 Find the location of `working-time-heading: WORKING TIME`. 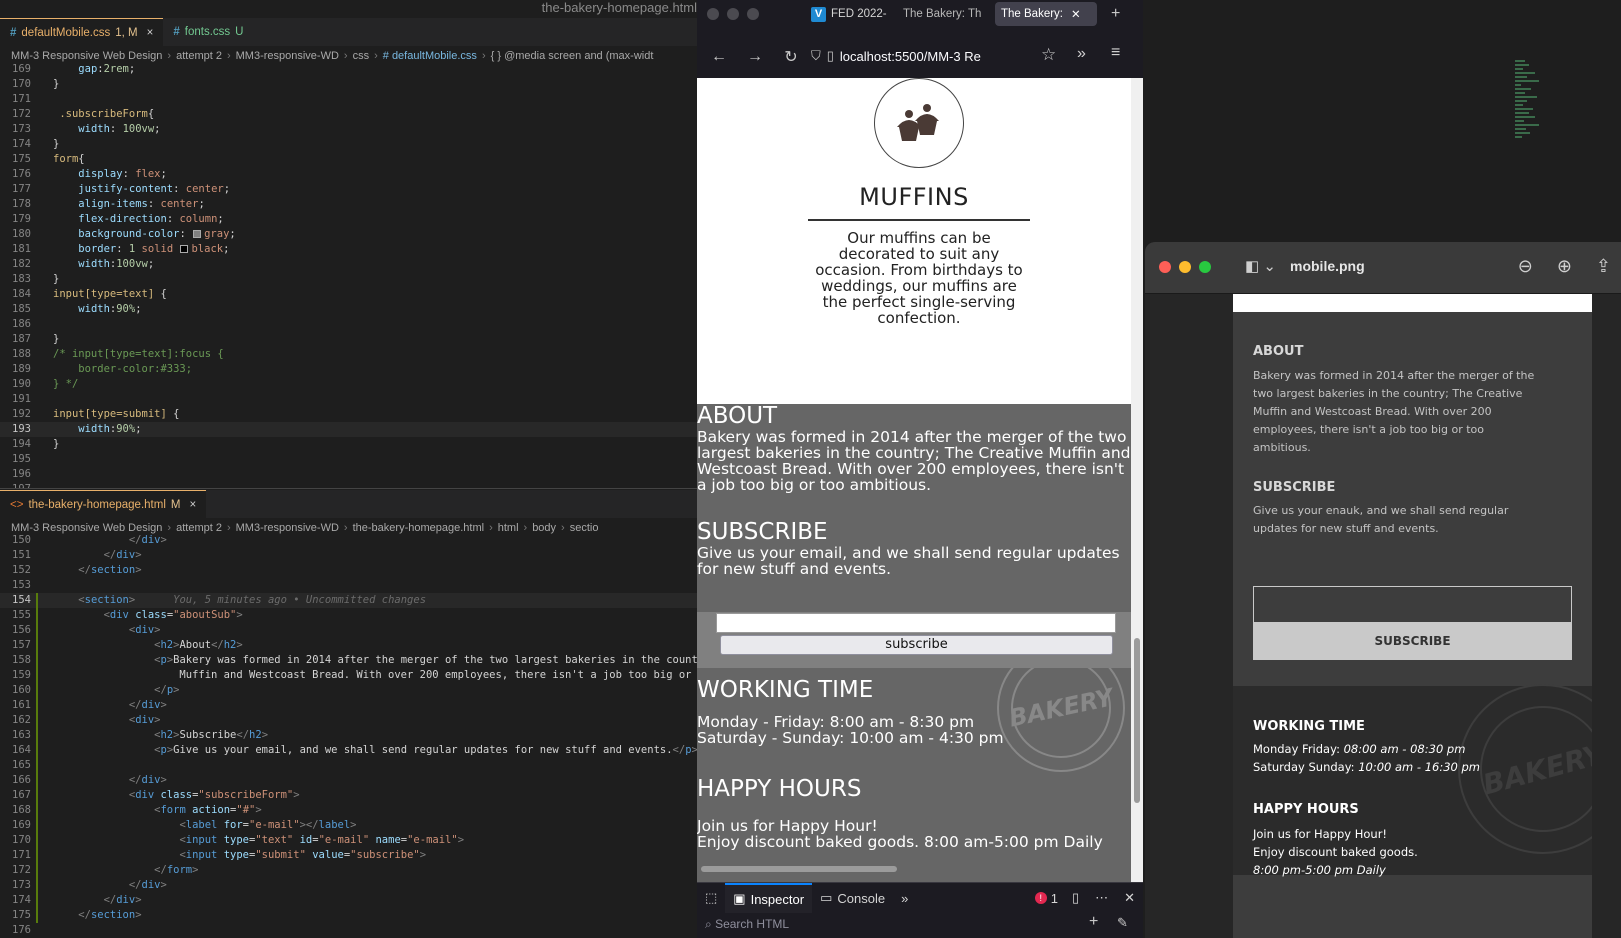

working-time-heading: WORKING TIME is located at coordinates (785, 690).